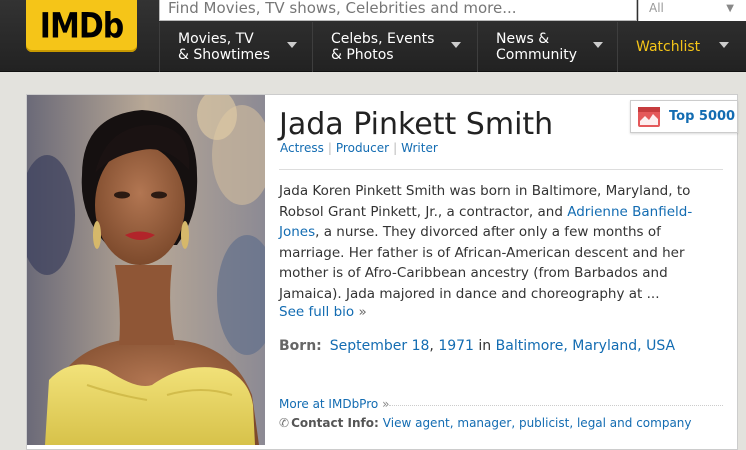  Describe the element at coordinates (702, 116) in the screenshot. I see `starmeter-label: Top 5000` at that location.